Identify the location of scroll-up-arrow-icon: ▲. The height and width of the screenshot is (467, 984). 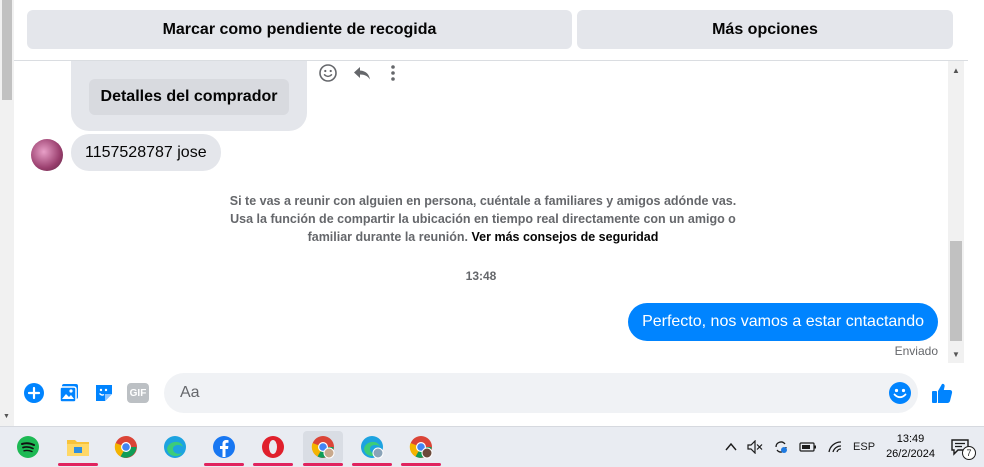
(956, 70).